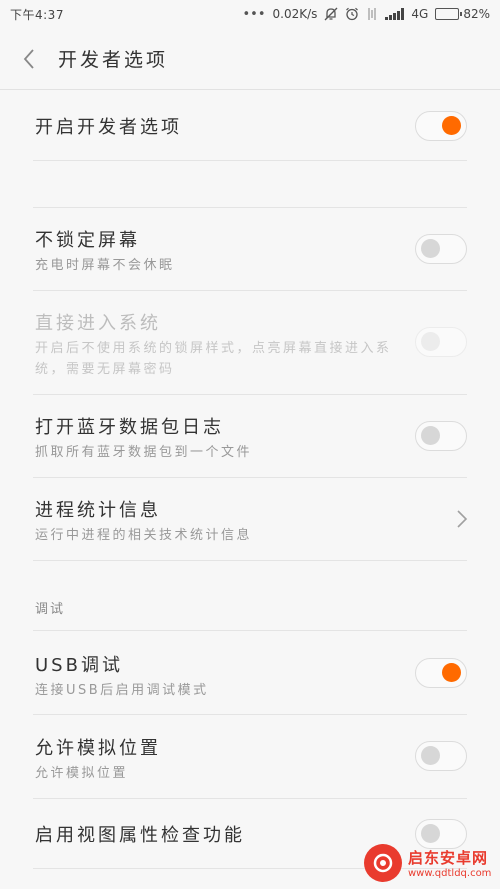 Image resolution: width=500 pixels, height=889 pixels. I want to click on setting-label: 打开蓝牙数据包日志, so click(129, 427).